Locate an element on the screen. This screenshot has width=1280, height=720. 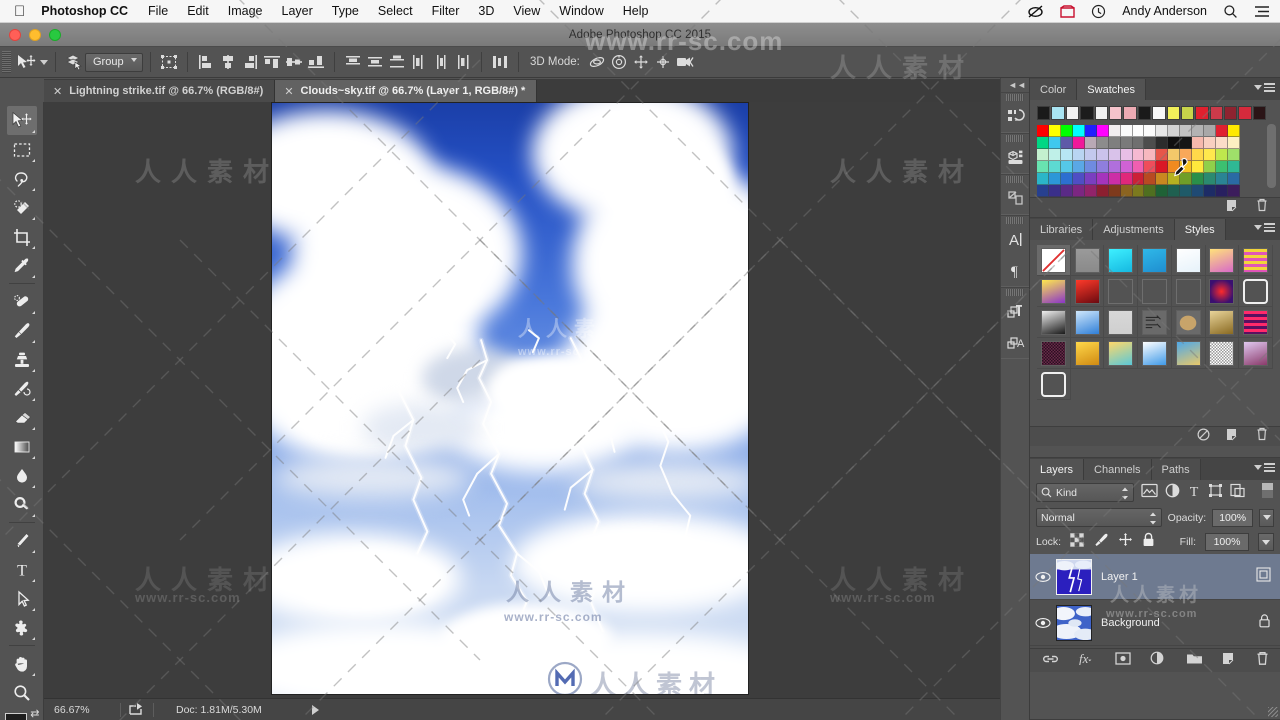
menu-item-edit: Edit is located at coordinates (198, 11).